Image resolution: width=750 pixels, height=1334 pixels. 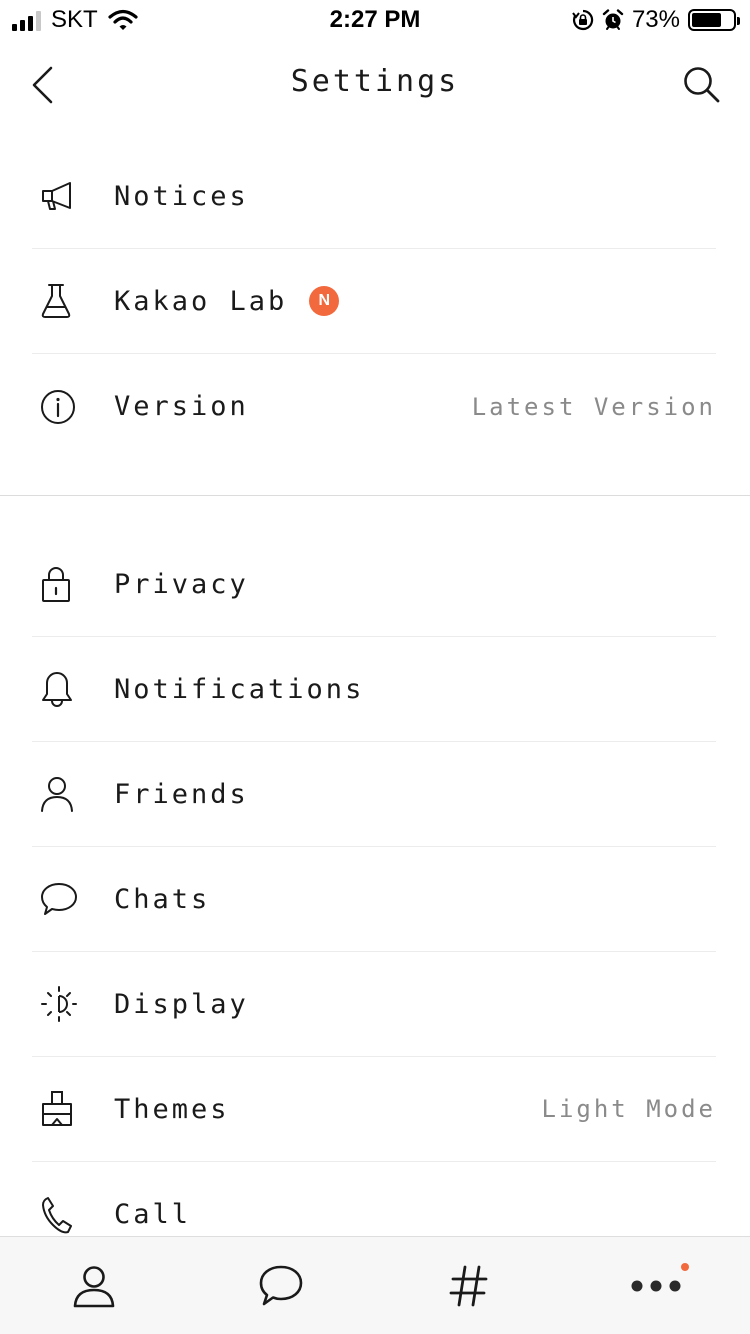 What do you see at coordinates (375, 495) in the screenshot?
I see `section-divider` at bounding box center [375, 495].